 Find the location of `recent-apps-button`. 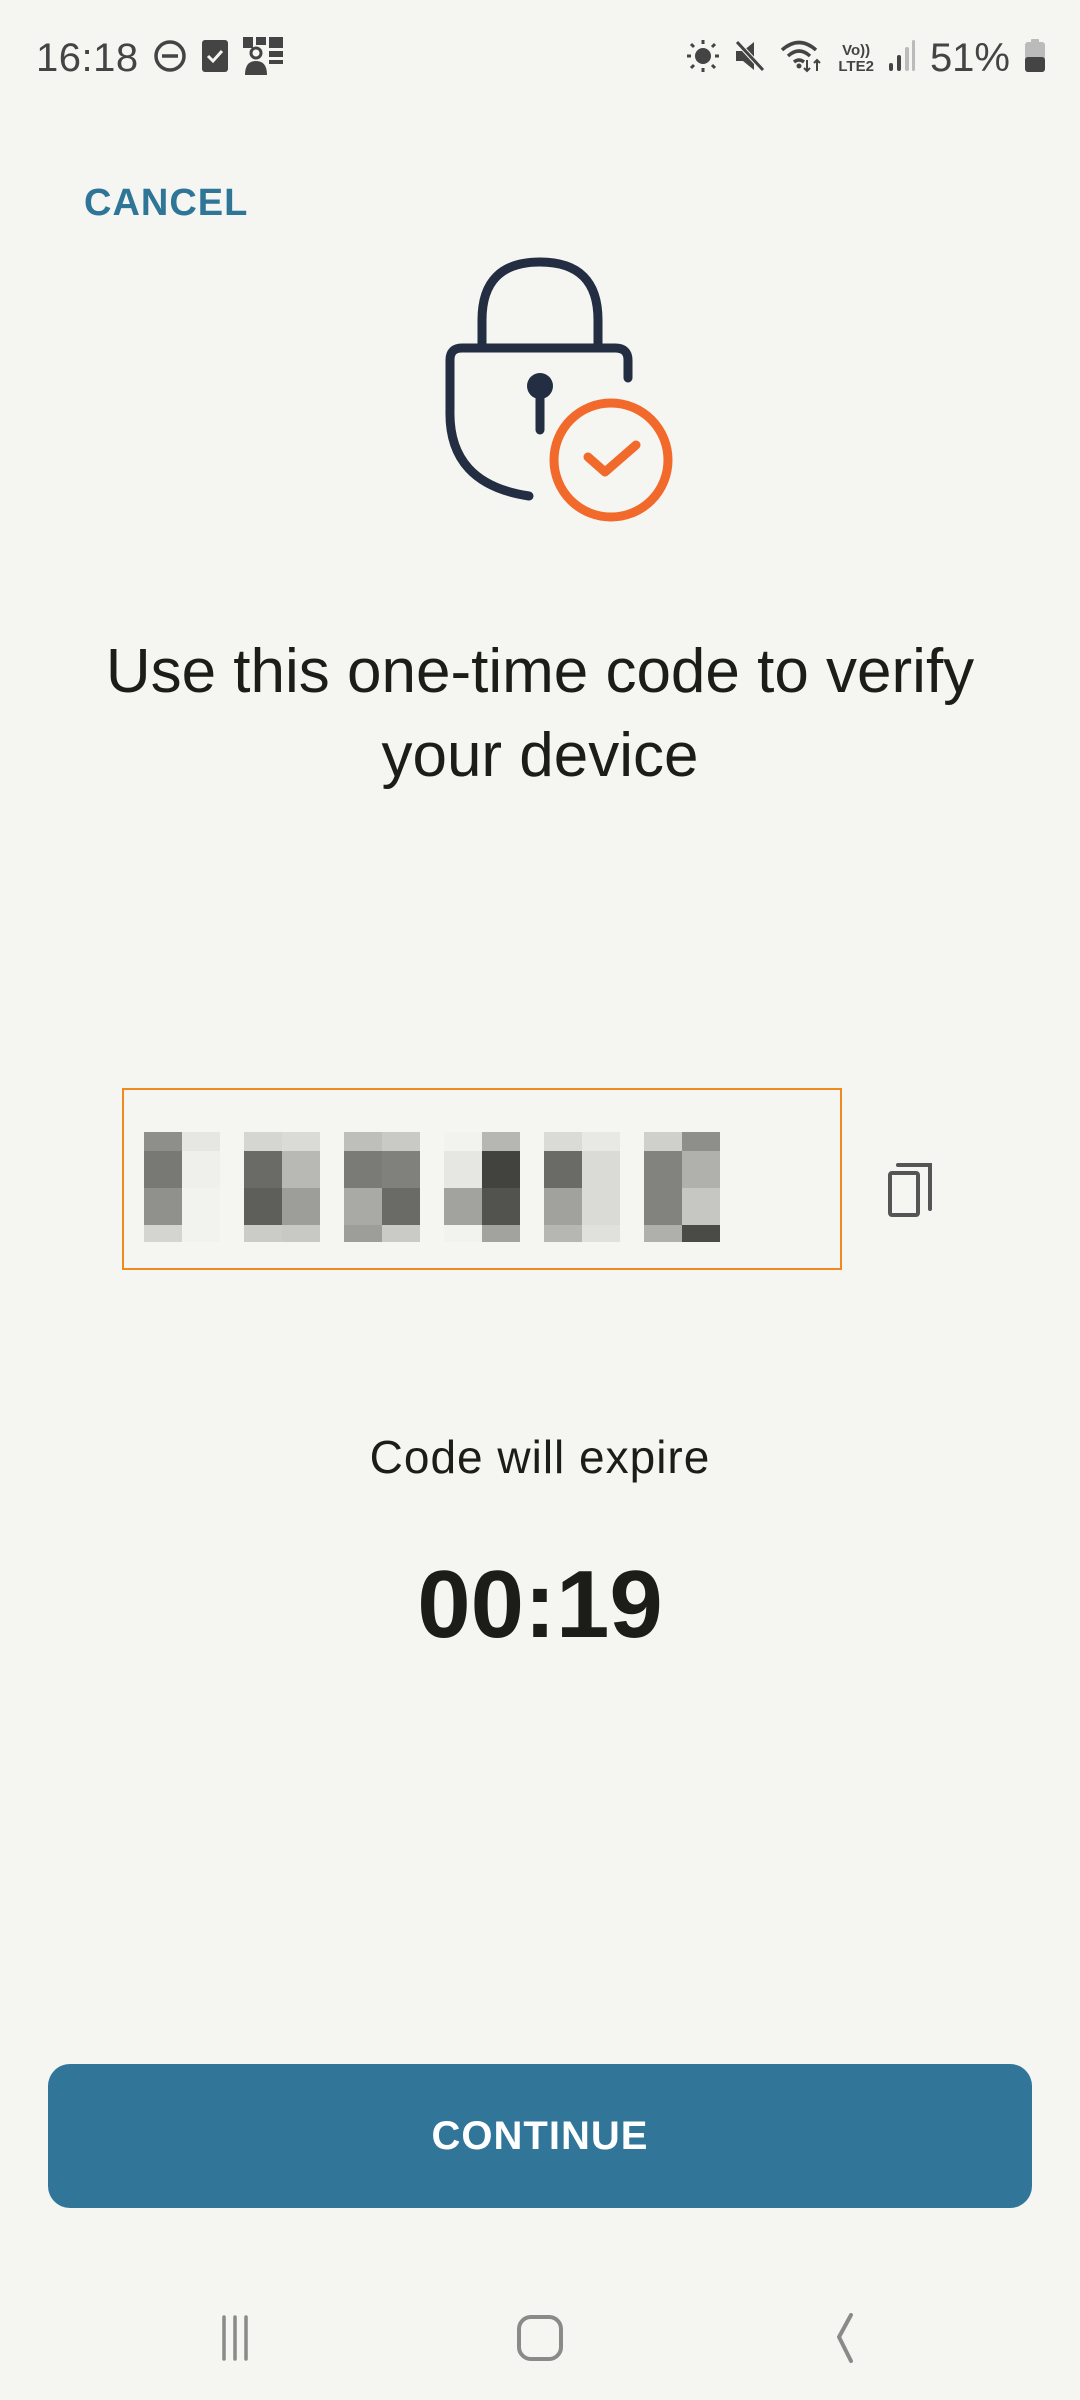

recent-apps-button is located at coordinates (236, 2340).